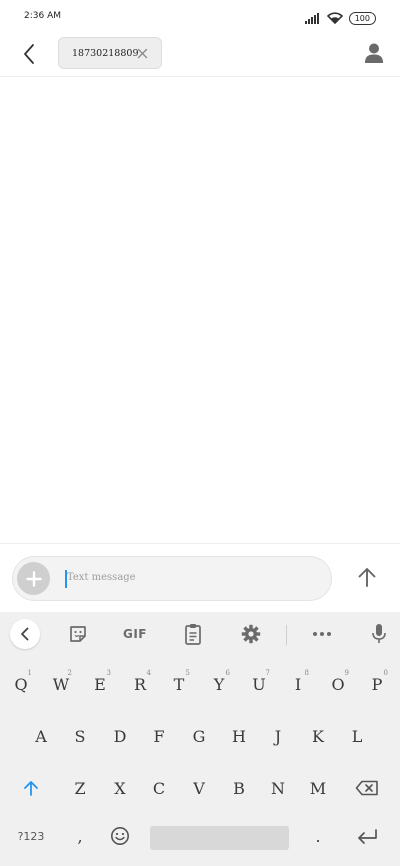 The height and width of the screenshot is (866, 400). I want to click on key-u: U7, so click(259, 684).